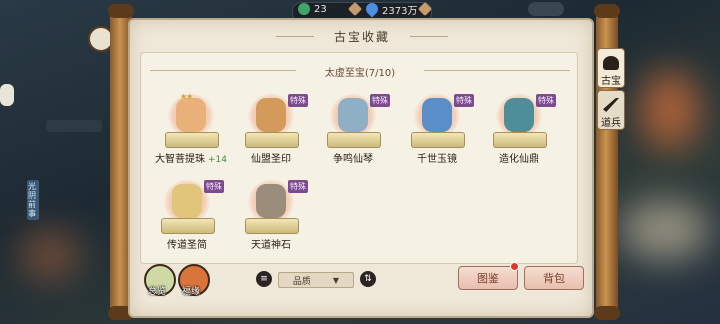 The image size is (720, 324). I want to click on jade-coin-icon, so click(304, 9).